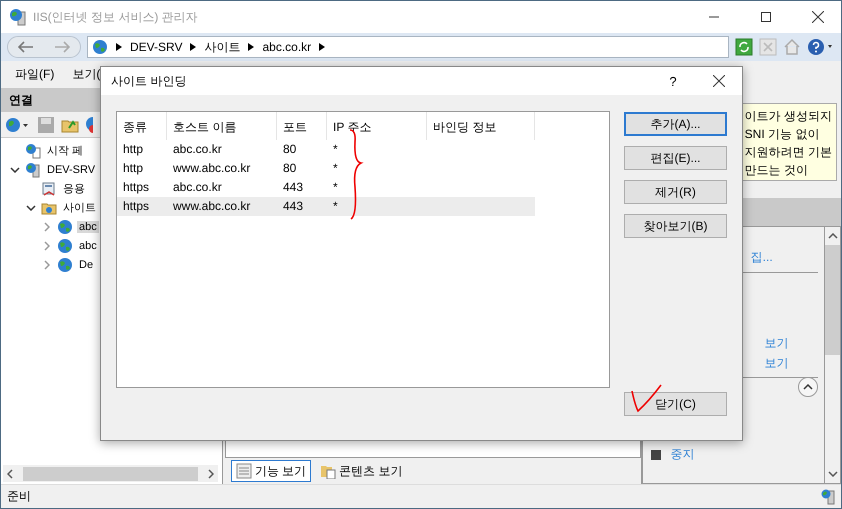 This screenshot has height=509, width=842. What do you see at coordinates (211, 473) in the screenshot?
I see `scroll-right-icon` at bounding box center [211, 473].